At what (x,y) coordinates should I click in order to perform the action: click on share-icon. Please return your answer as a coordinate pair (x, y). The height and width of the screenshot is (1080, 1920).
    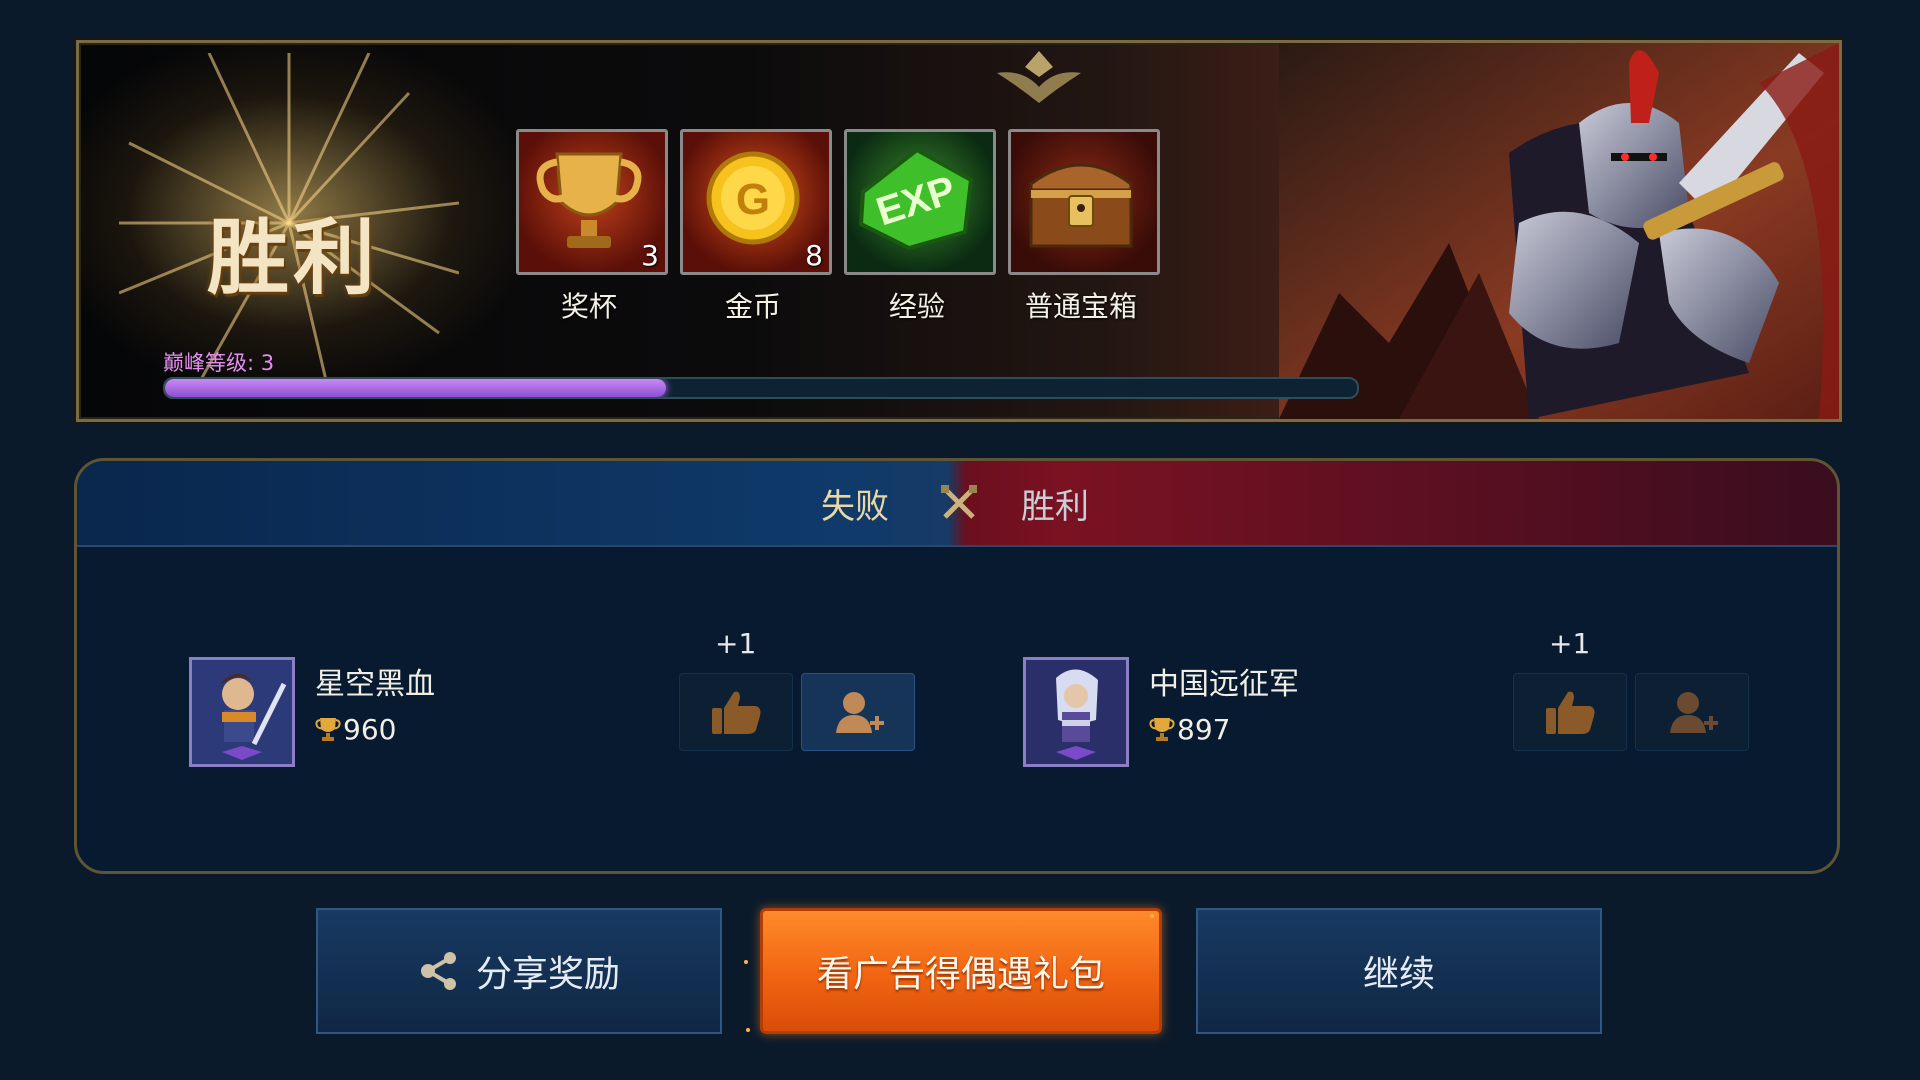
    Looking at the image, I should click on (438, 971).